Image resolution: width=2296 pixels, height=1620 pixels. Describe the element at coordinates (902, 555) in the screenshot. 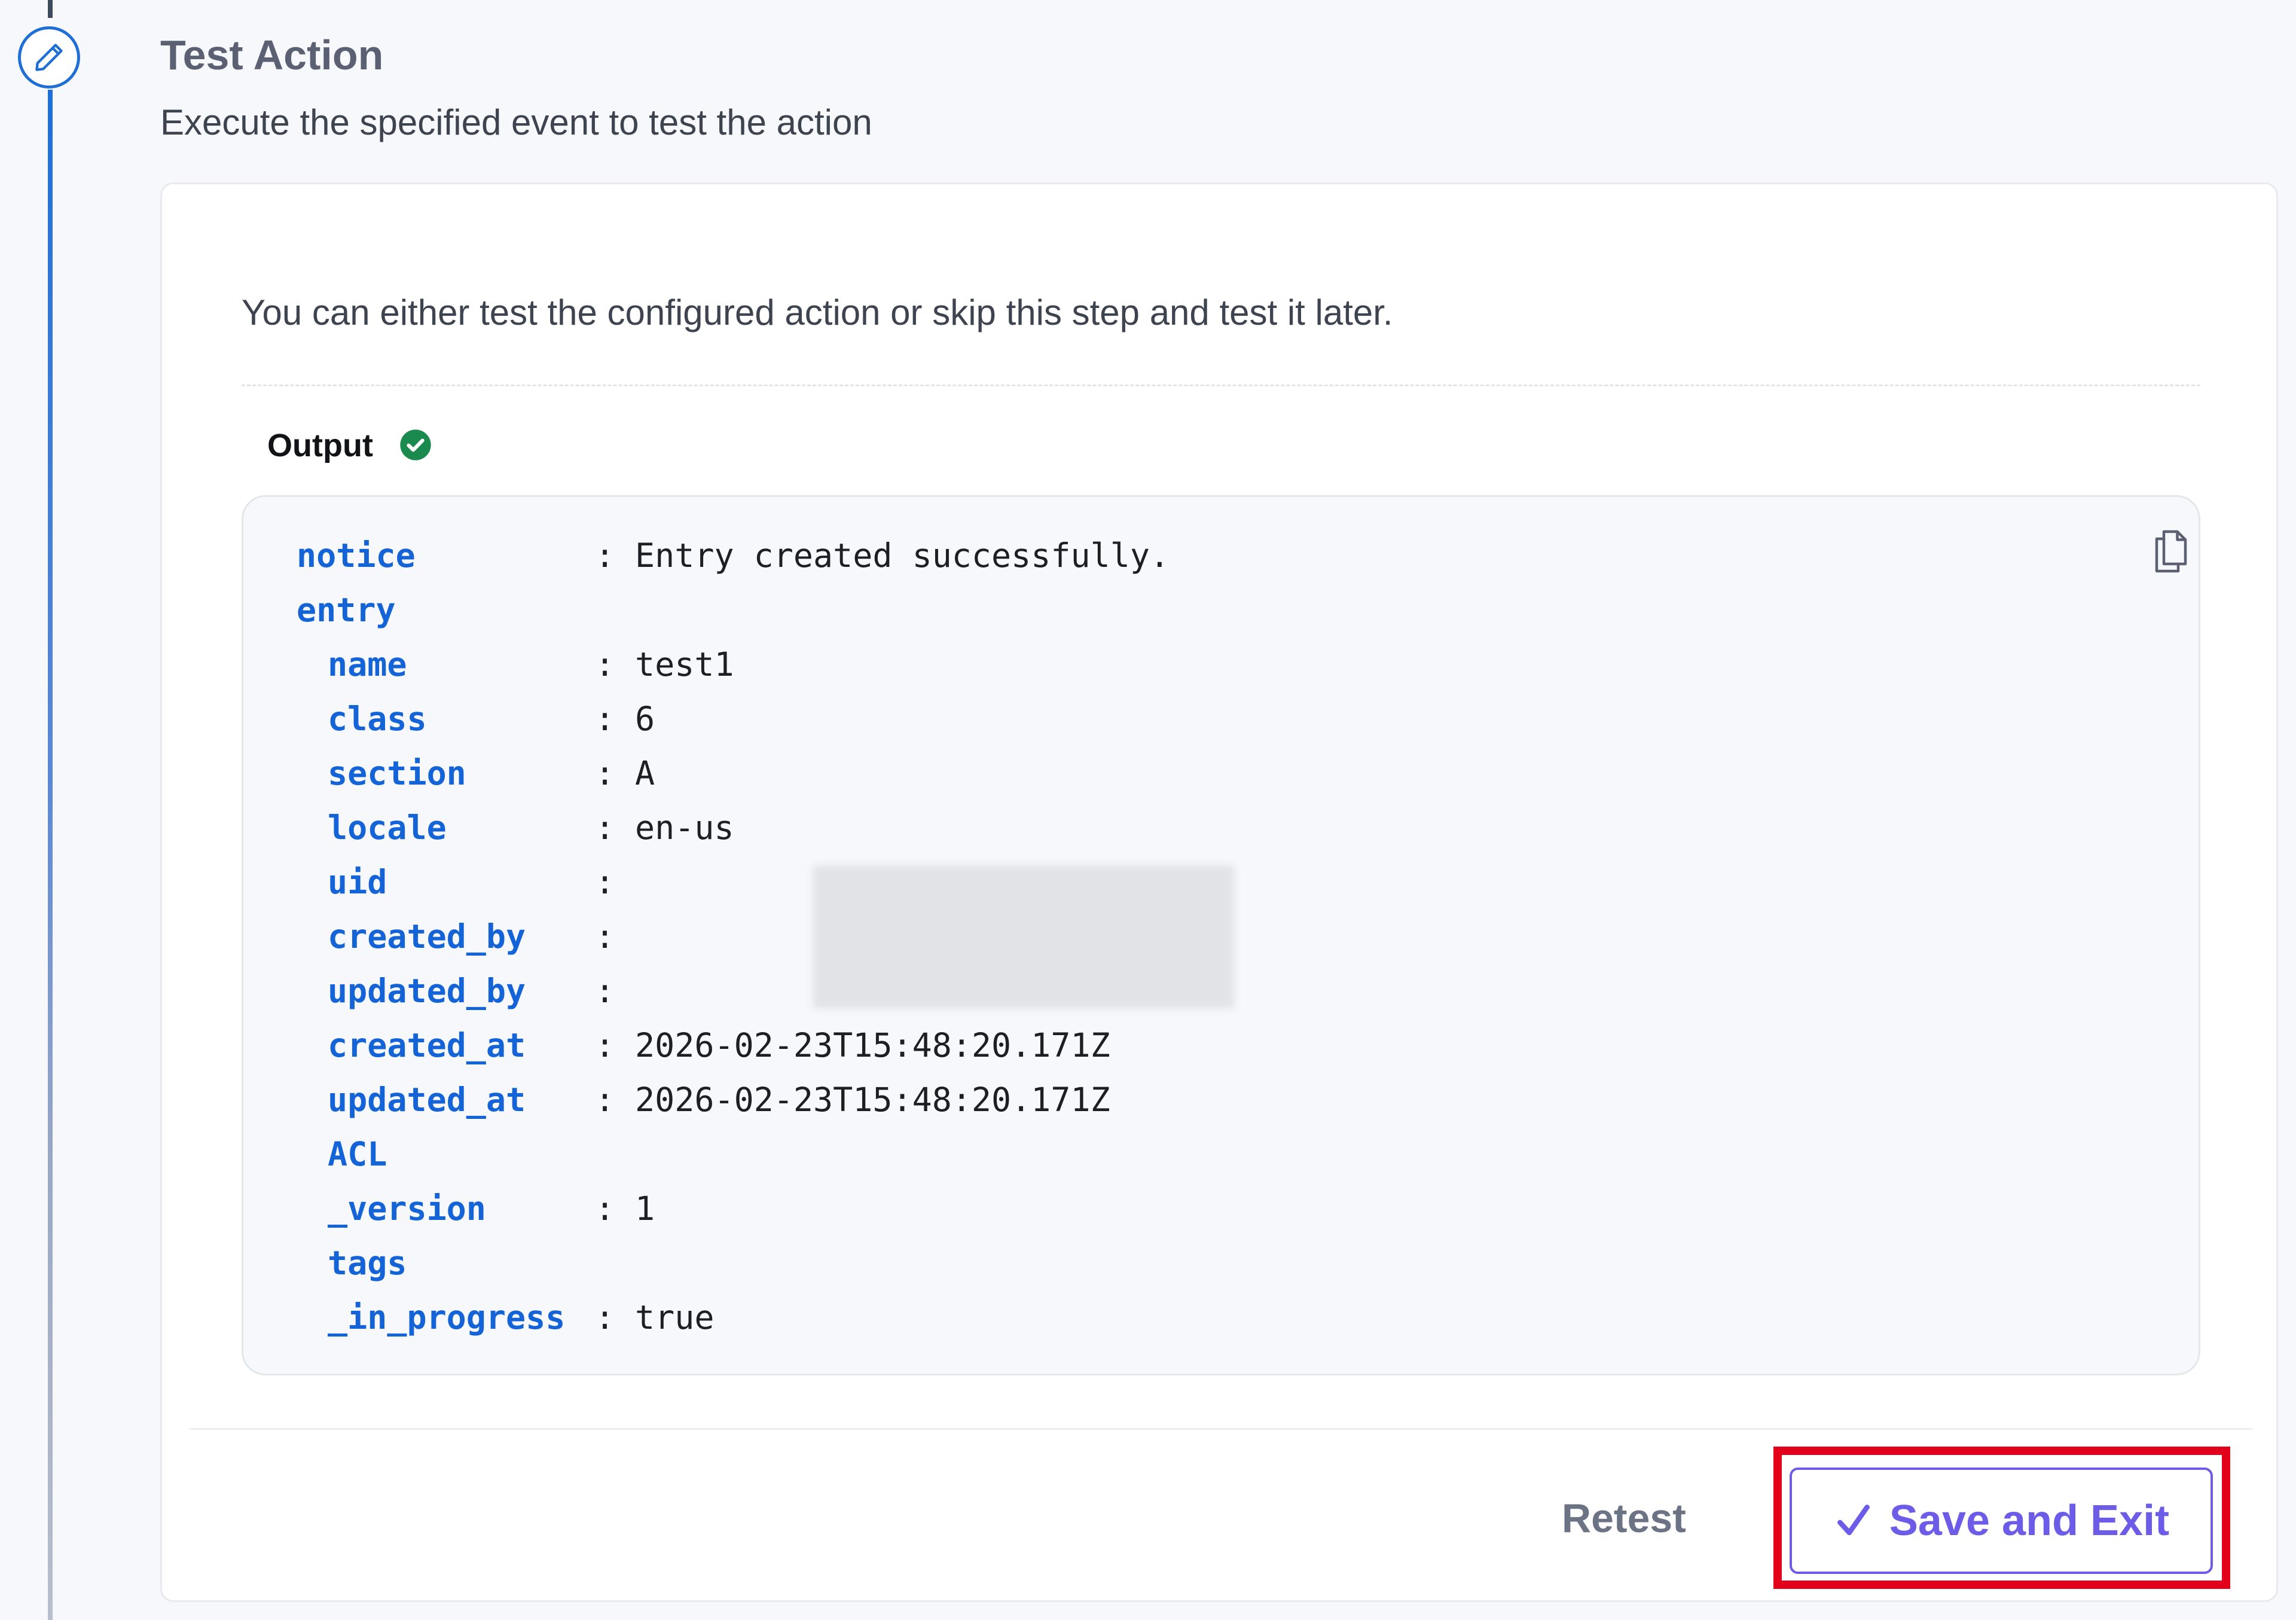

I see `output-value: Entry created successfully.` at that location.